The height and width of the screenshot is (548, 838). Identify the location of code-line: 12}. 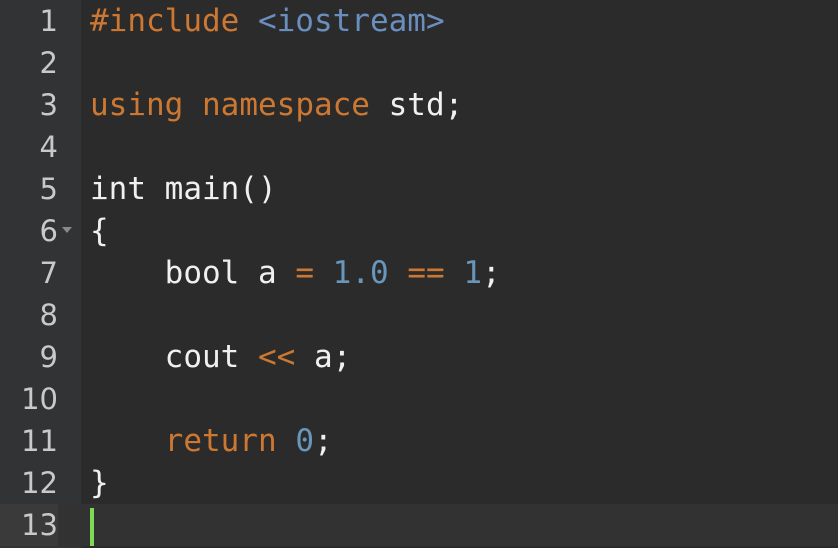
(419, 483).